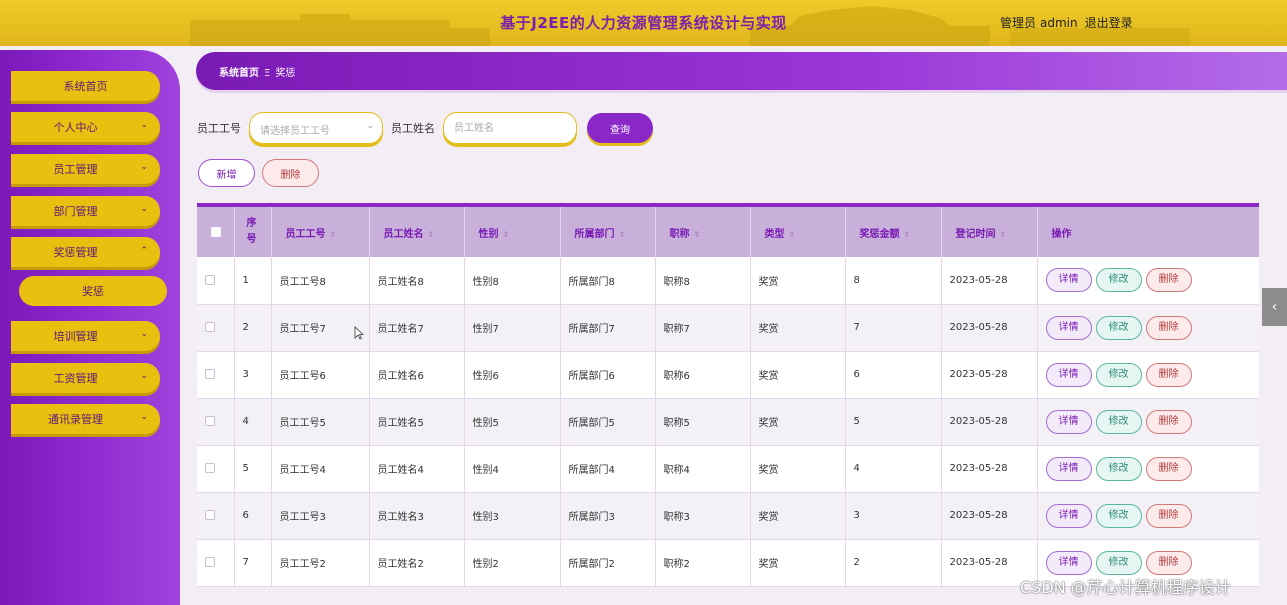  What do you see at coordinates (85, 378) in the screenshot?
I see `sidebar-item-salary-management: 工资管理 ⌄` at bounding box center [85, 378].